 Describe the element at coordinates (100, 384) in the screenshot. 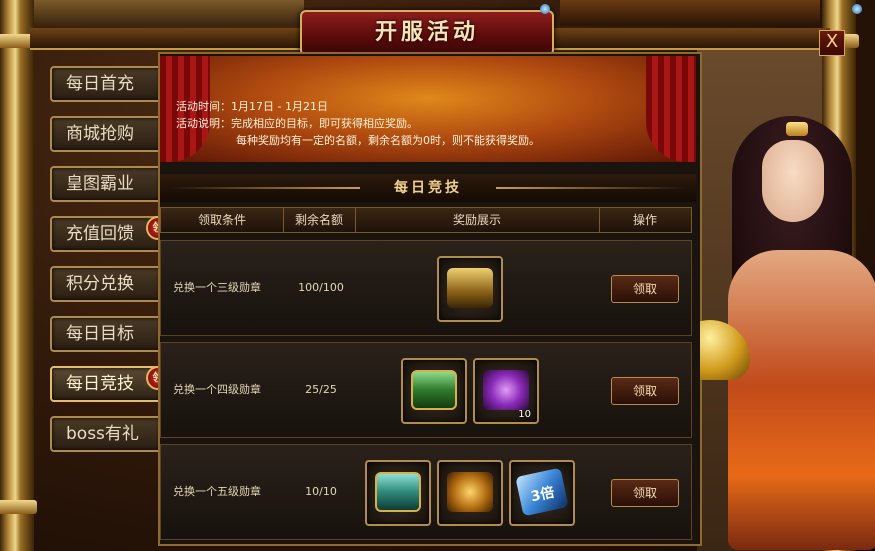

I see `tab-label: 每日竞技` at that location.